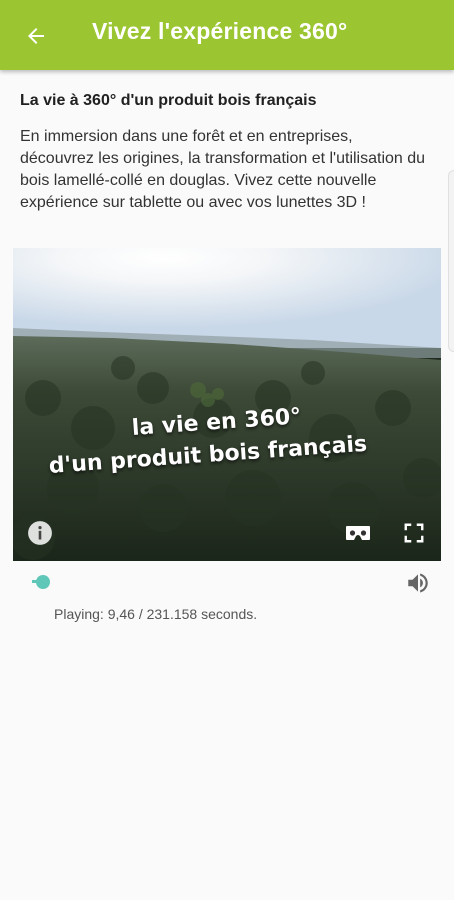 The width and height of the screenshot is (454, 900). Describe the element at coordinates (43, 582) in the screenshot. I see `seek-thumb` at that location.